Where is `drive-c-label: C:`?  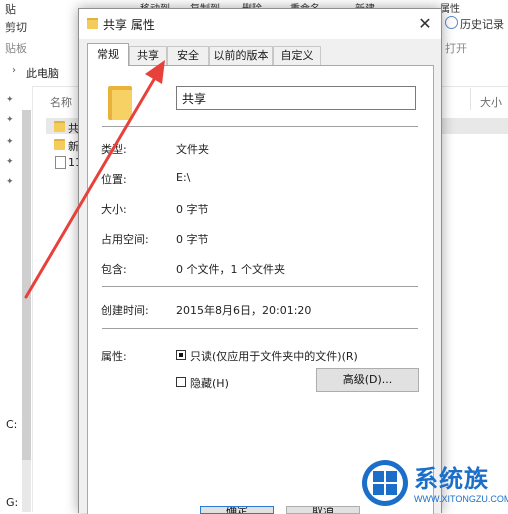 drive-c-label: C: is located at coordinates (11, 424).